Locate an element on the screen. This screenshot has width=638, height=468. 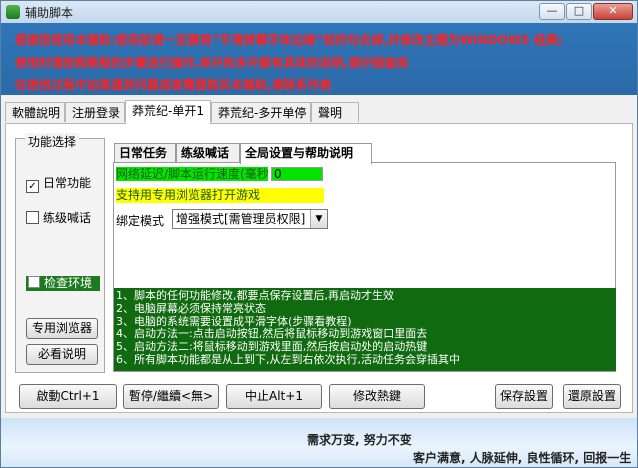
check-env-checkbox: 检查环境 is located at coordinates (63, 283).